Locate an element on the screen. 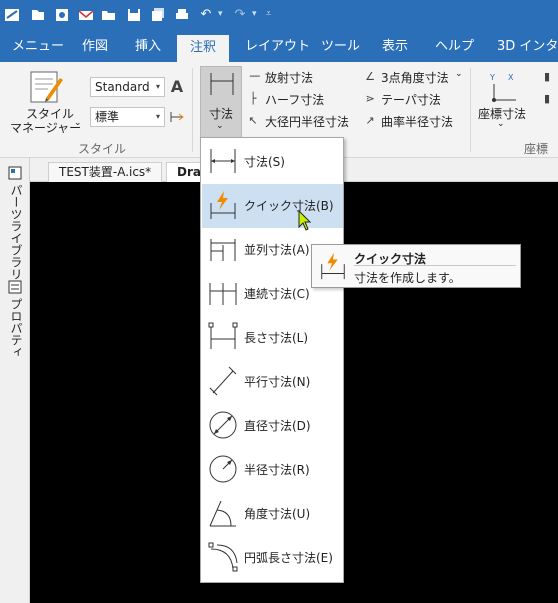 The image size is (558, 603). menu-item-label: 長さ寸法(L) is located at coordinates (276, 338).